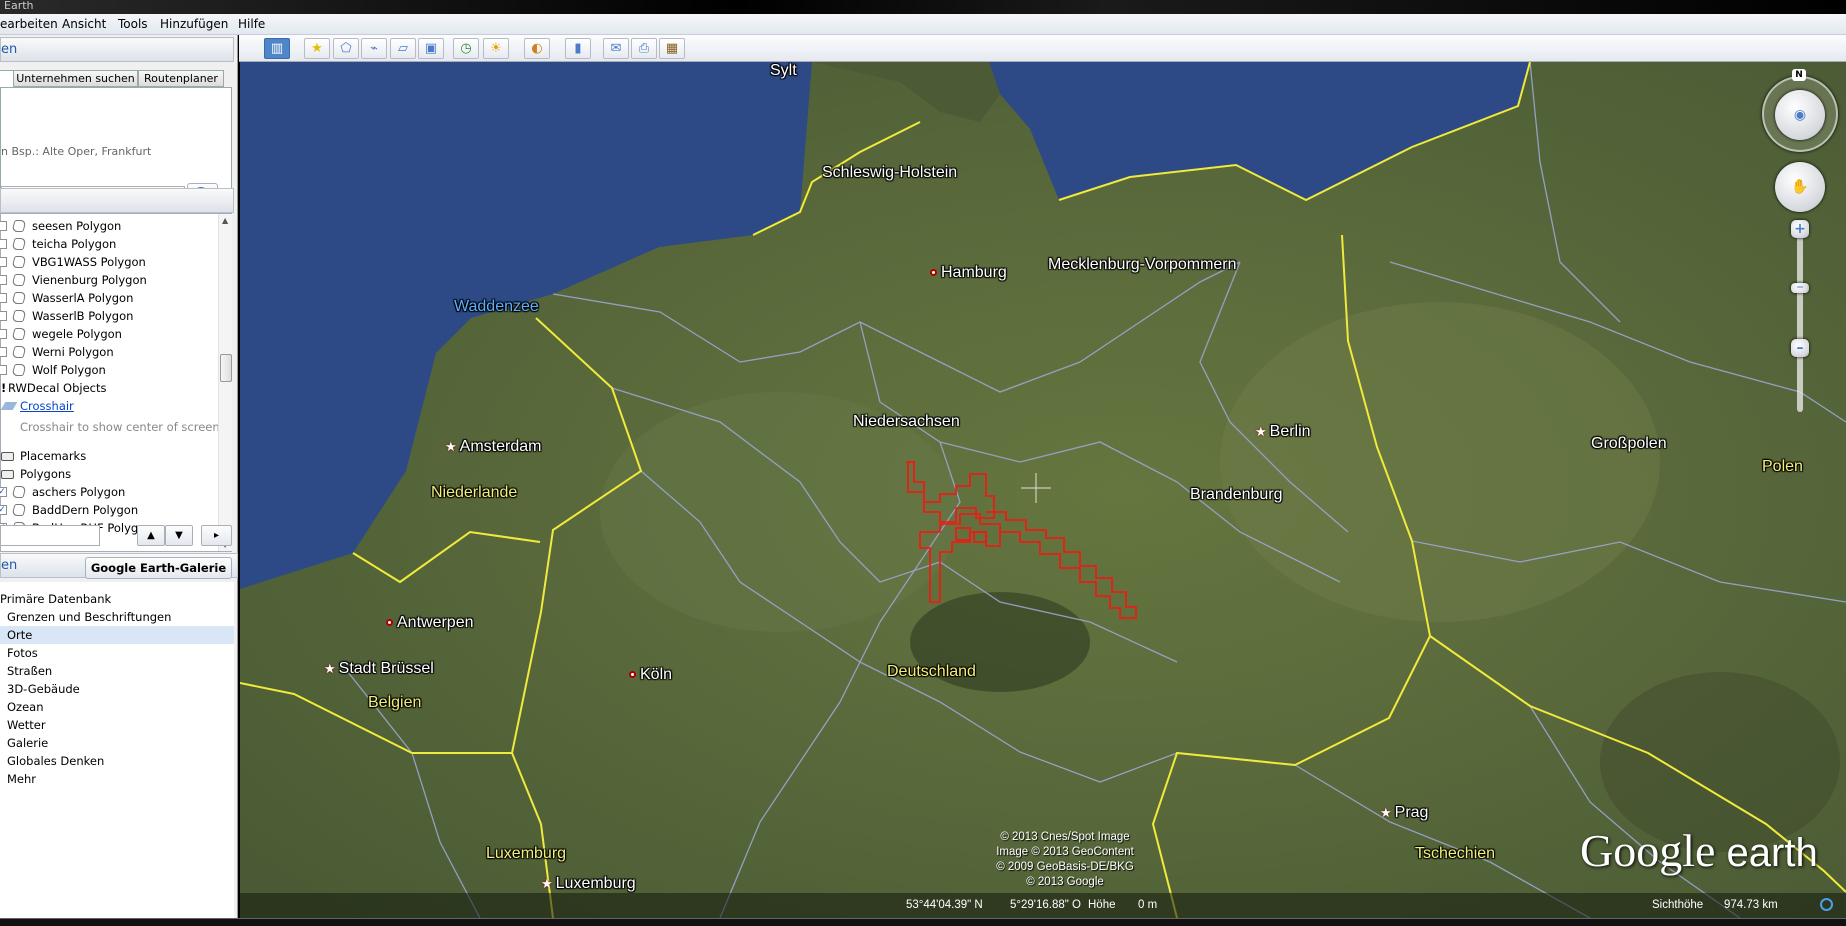  I want to click on map-label: Antwerpen, so click(430, 623).